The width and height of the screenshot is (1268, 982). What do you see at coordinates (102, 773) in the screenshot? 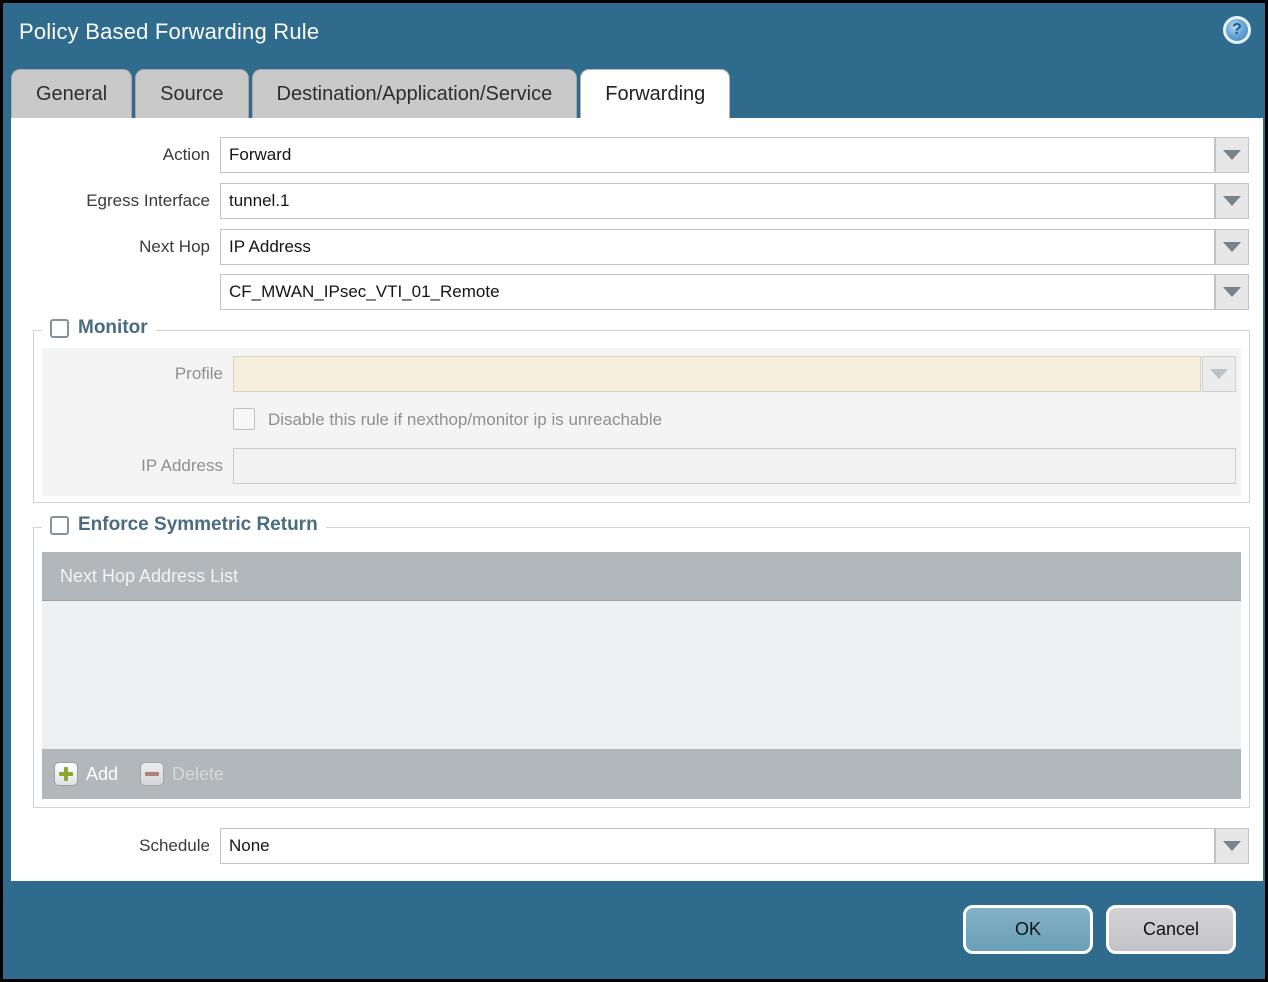
I see `add-button-label: Add` at bounding box center [102, 773].